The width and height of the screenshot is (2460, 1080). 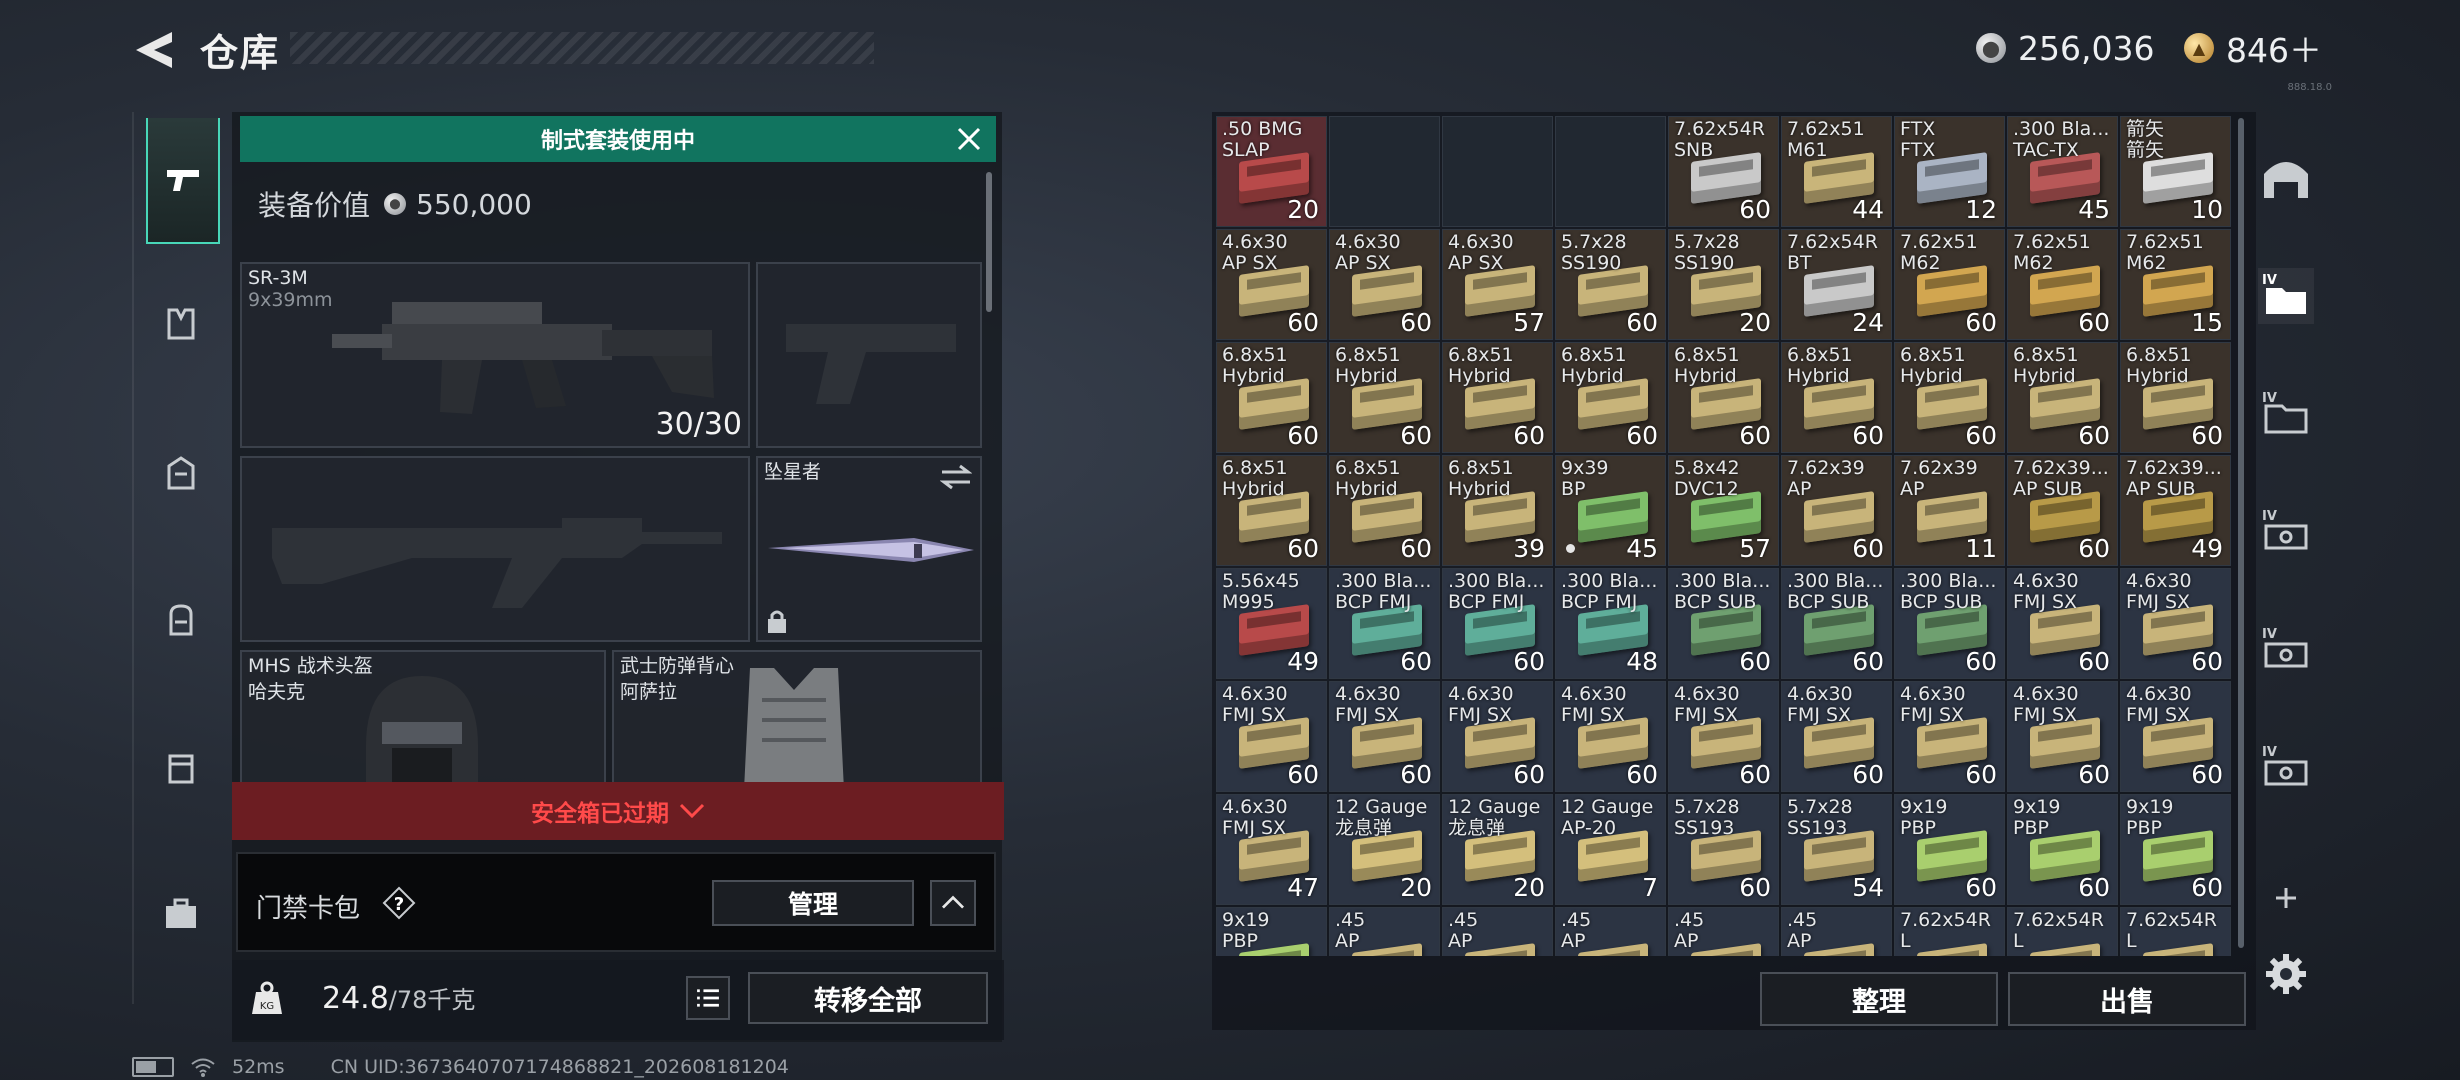 I want to click on storage-item: 4.6x30 AP SX 57, so click(x=1497, y=284).